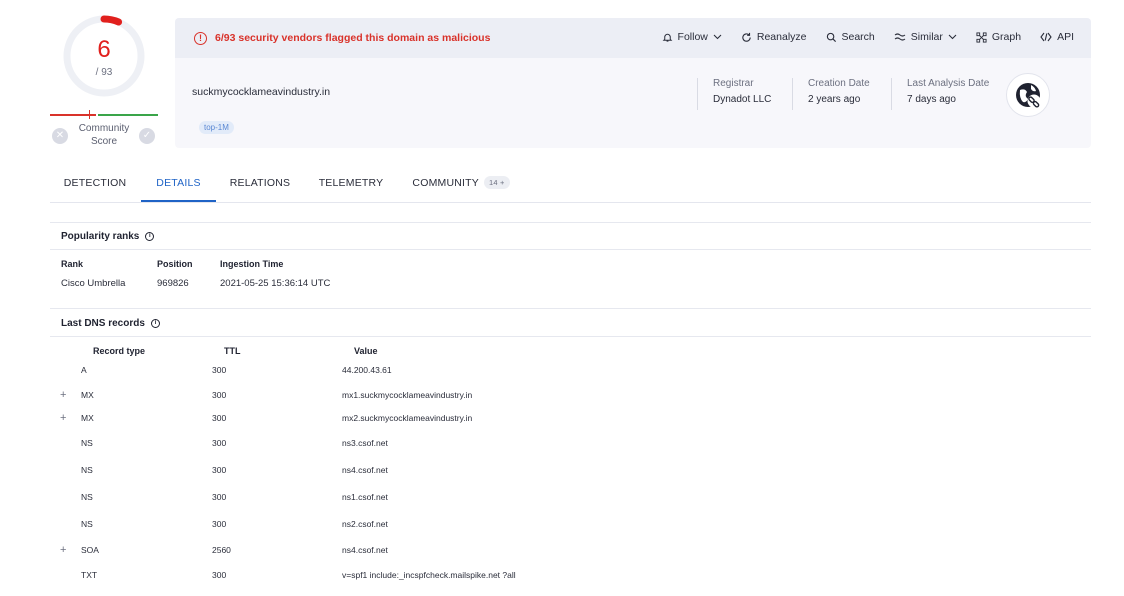 This screenshot has width=1124, height=596. Describe the element at coordinates (351, 185) in the screenshot. I see `tab-telemetry: TELEMETRY` at that location.